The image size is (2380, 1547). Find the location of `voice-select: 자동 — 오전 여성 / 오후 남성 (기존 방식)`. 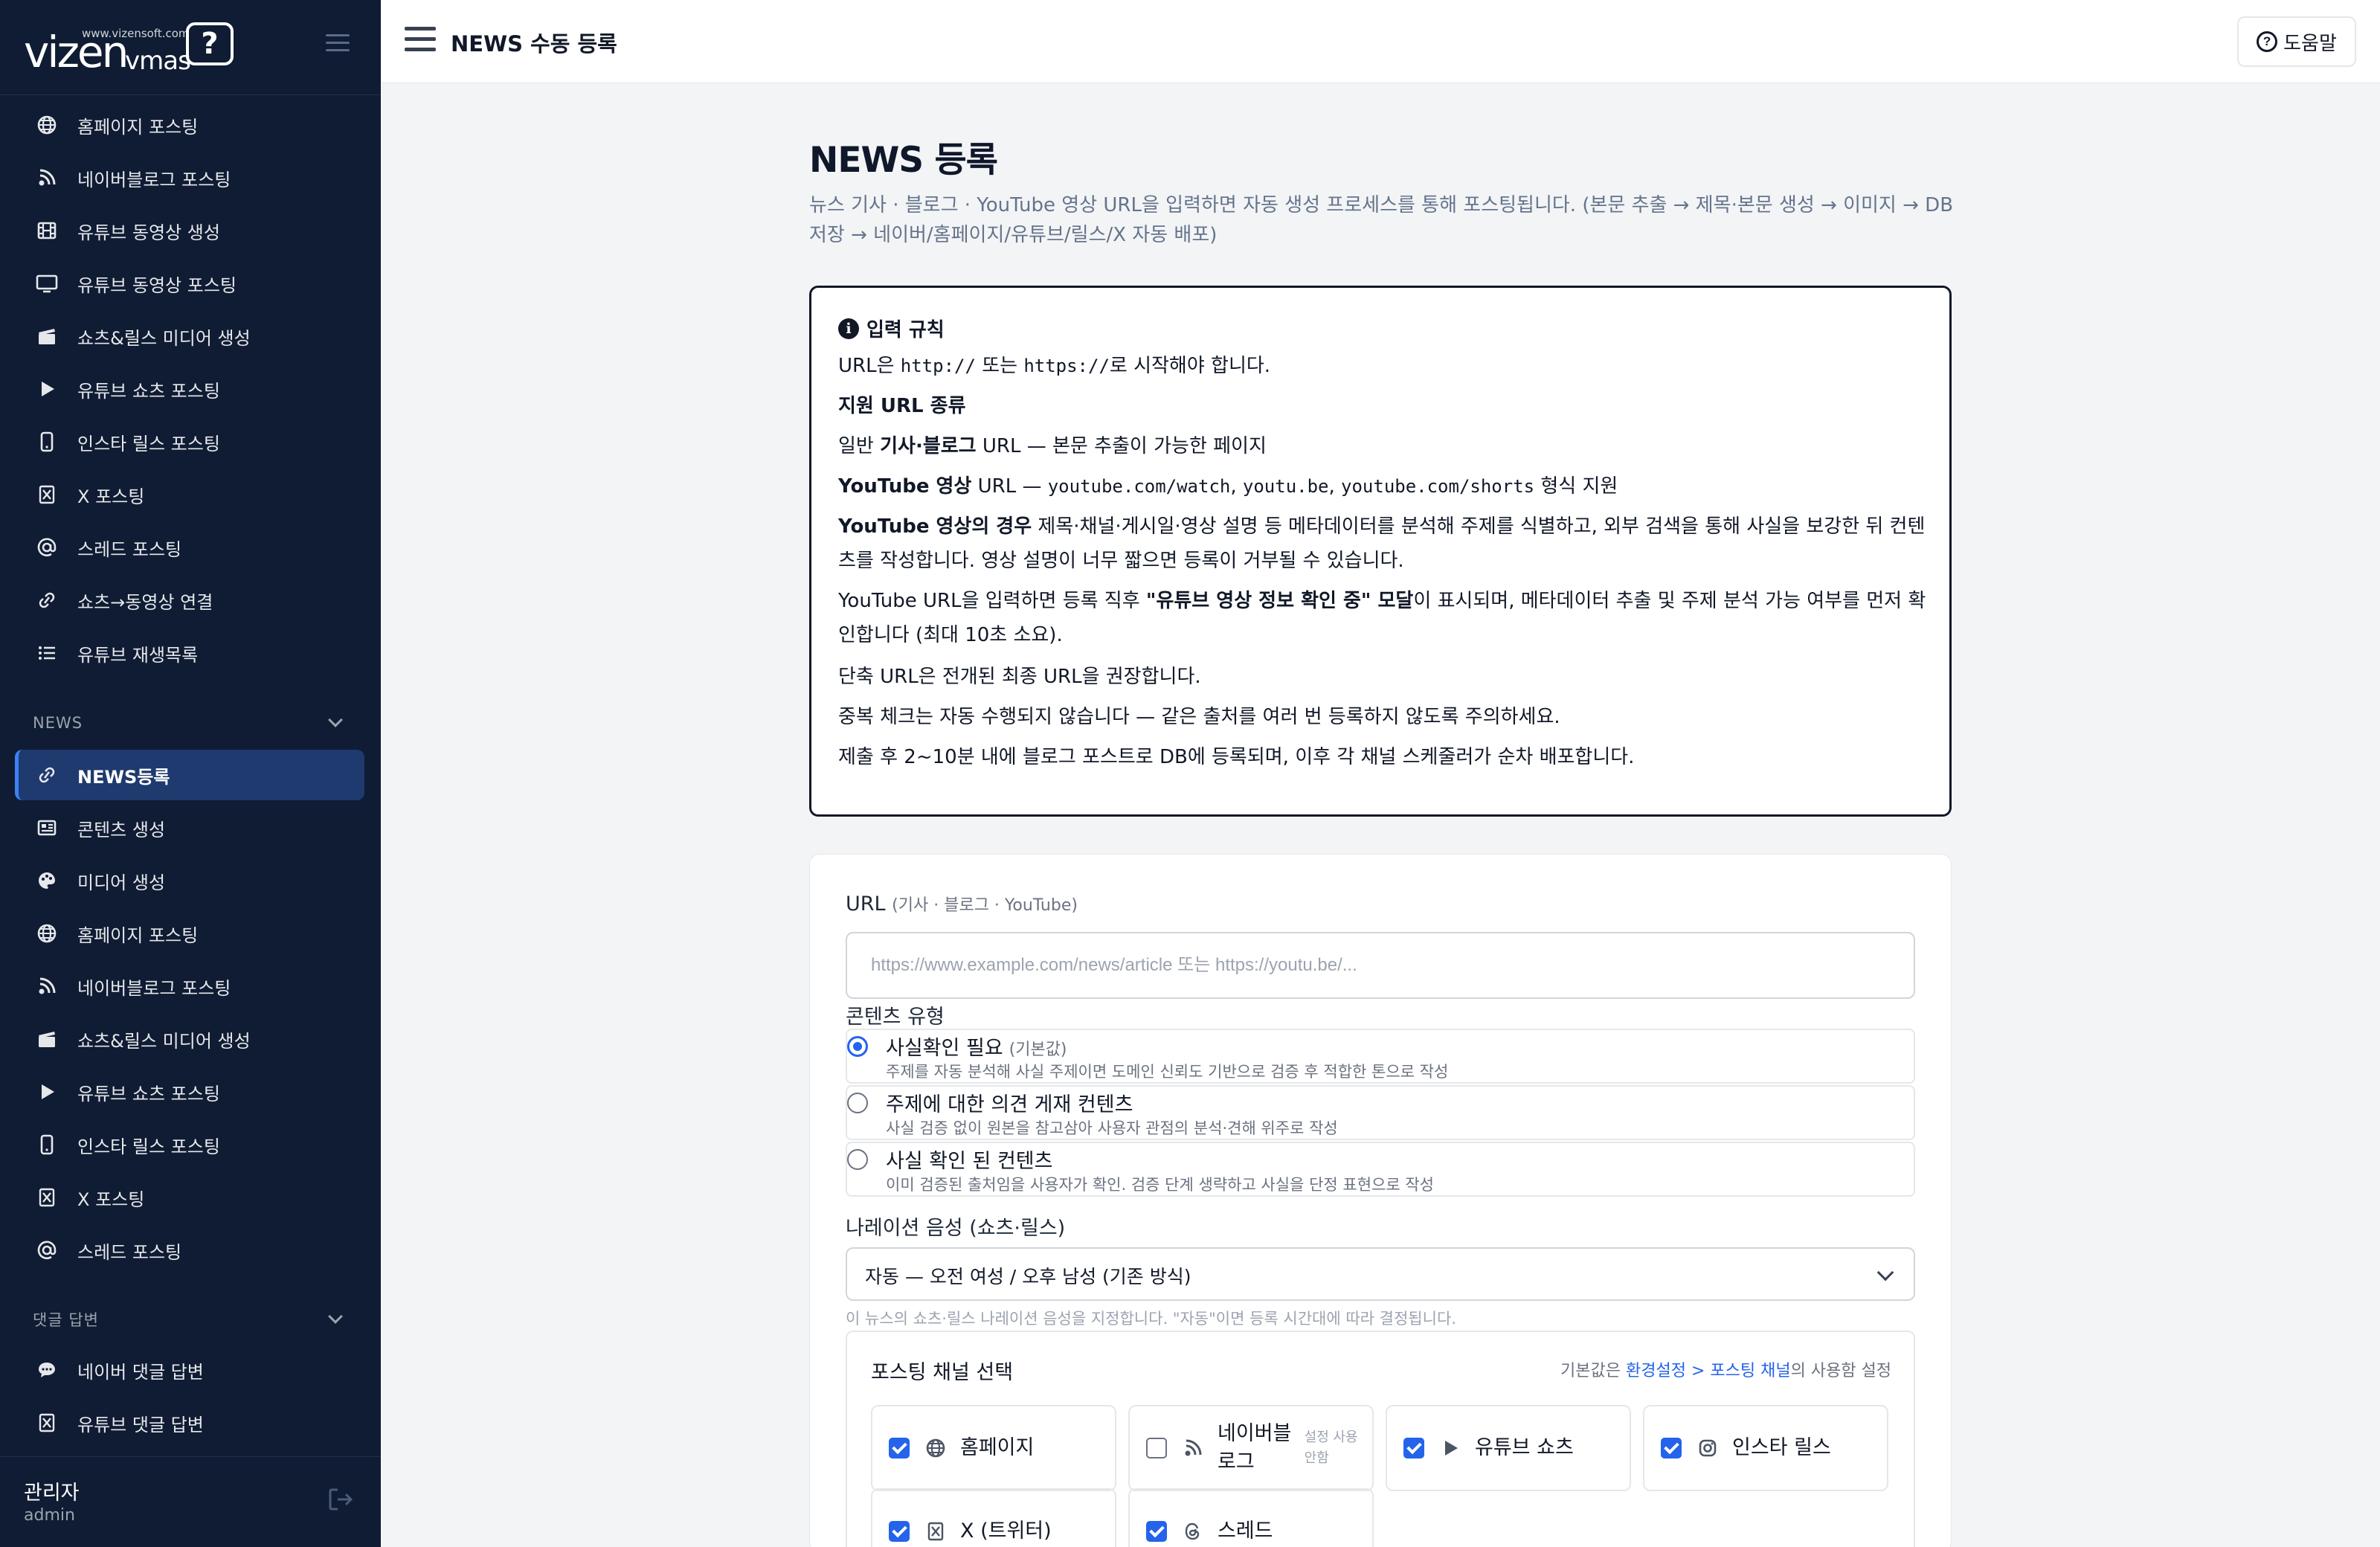

voice-select: 자동 — 오전 여성 / 오후 남성 (기존 방식) is located at coordinates (1381, 1274).